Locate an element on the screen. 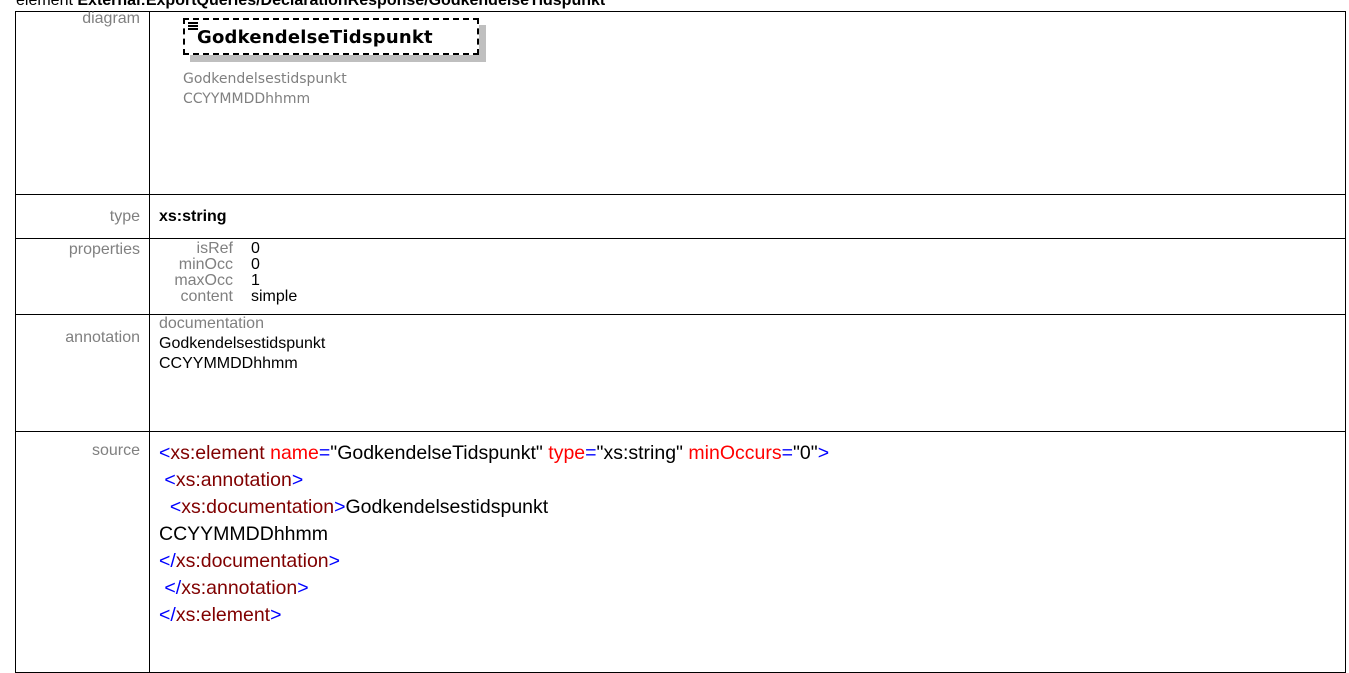  src-documentation-tag: xs:documentation is located at coordinates (258, 507).